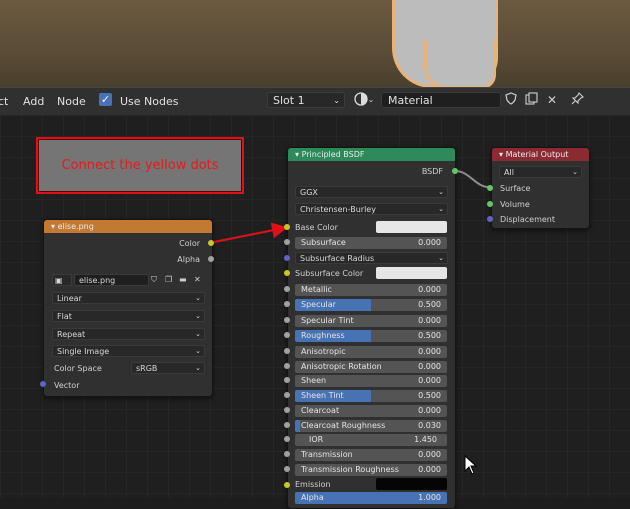 The width and height of the screenshot is (630, 509). I want to click on extension-value: Repeat, so click(71, 334).